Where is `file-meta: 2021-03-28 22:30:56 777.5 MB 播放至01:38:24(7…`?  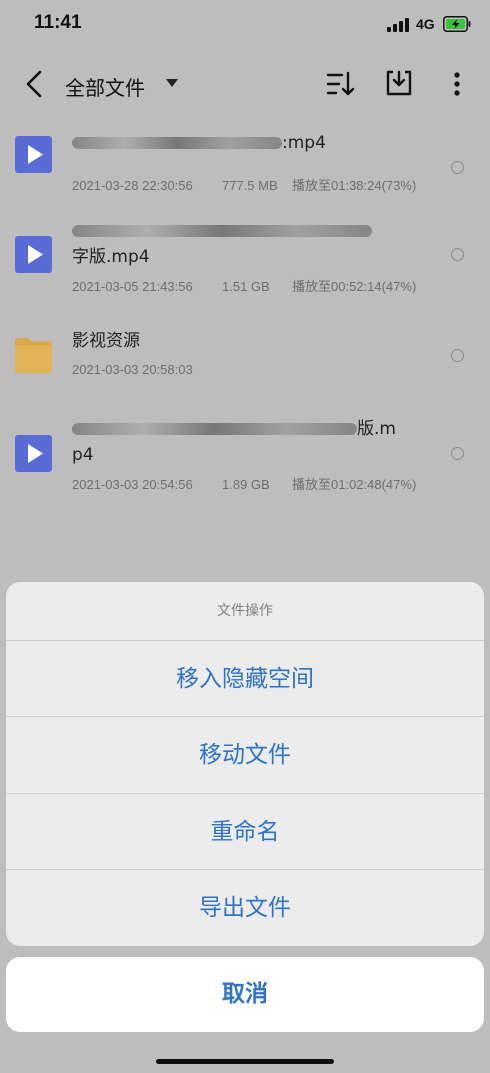 file-meta: 2021-03-28 22:30:56 777.5 MB 播放至01:38:24(7… is located at coordinates (244, 184).